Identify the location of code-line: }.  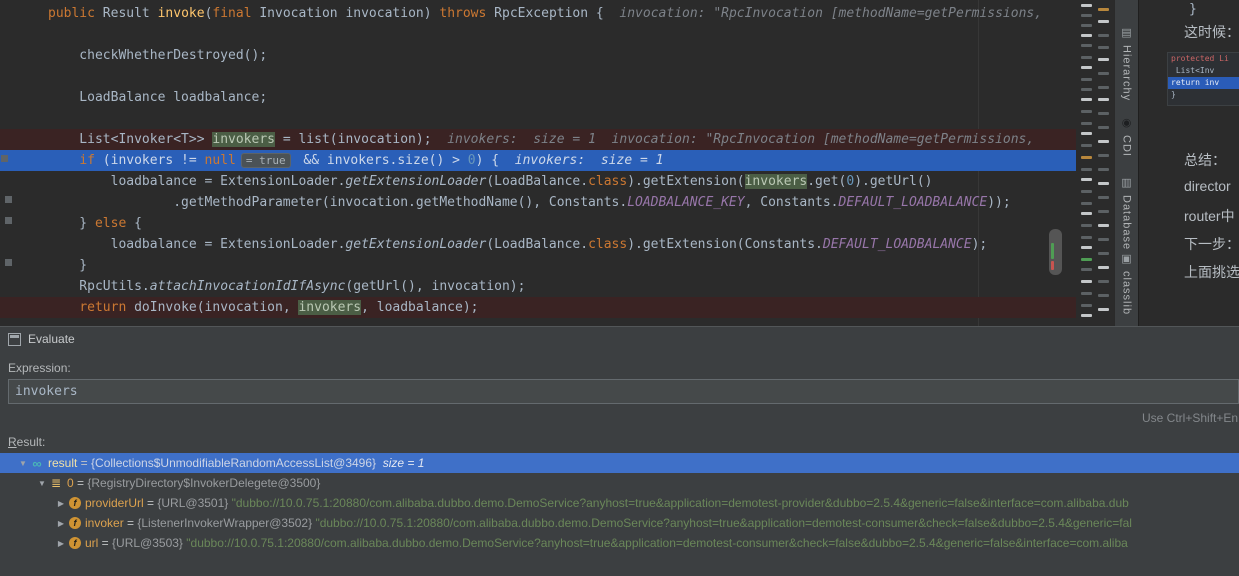
(538, 265).